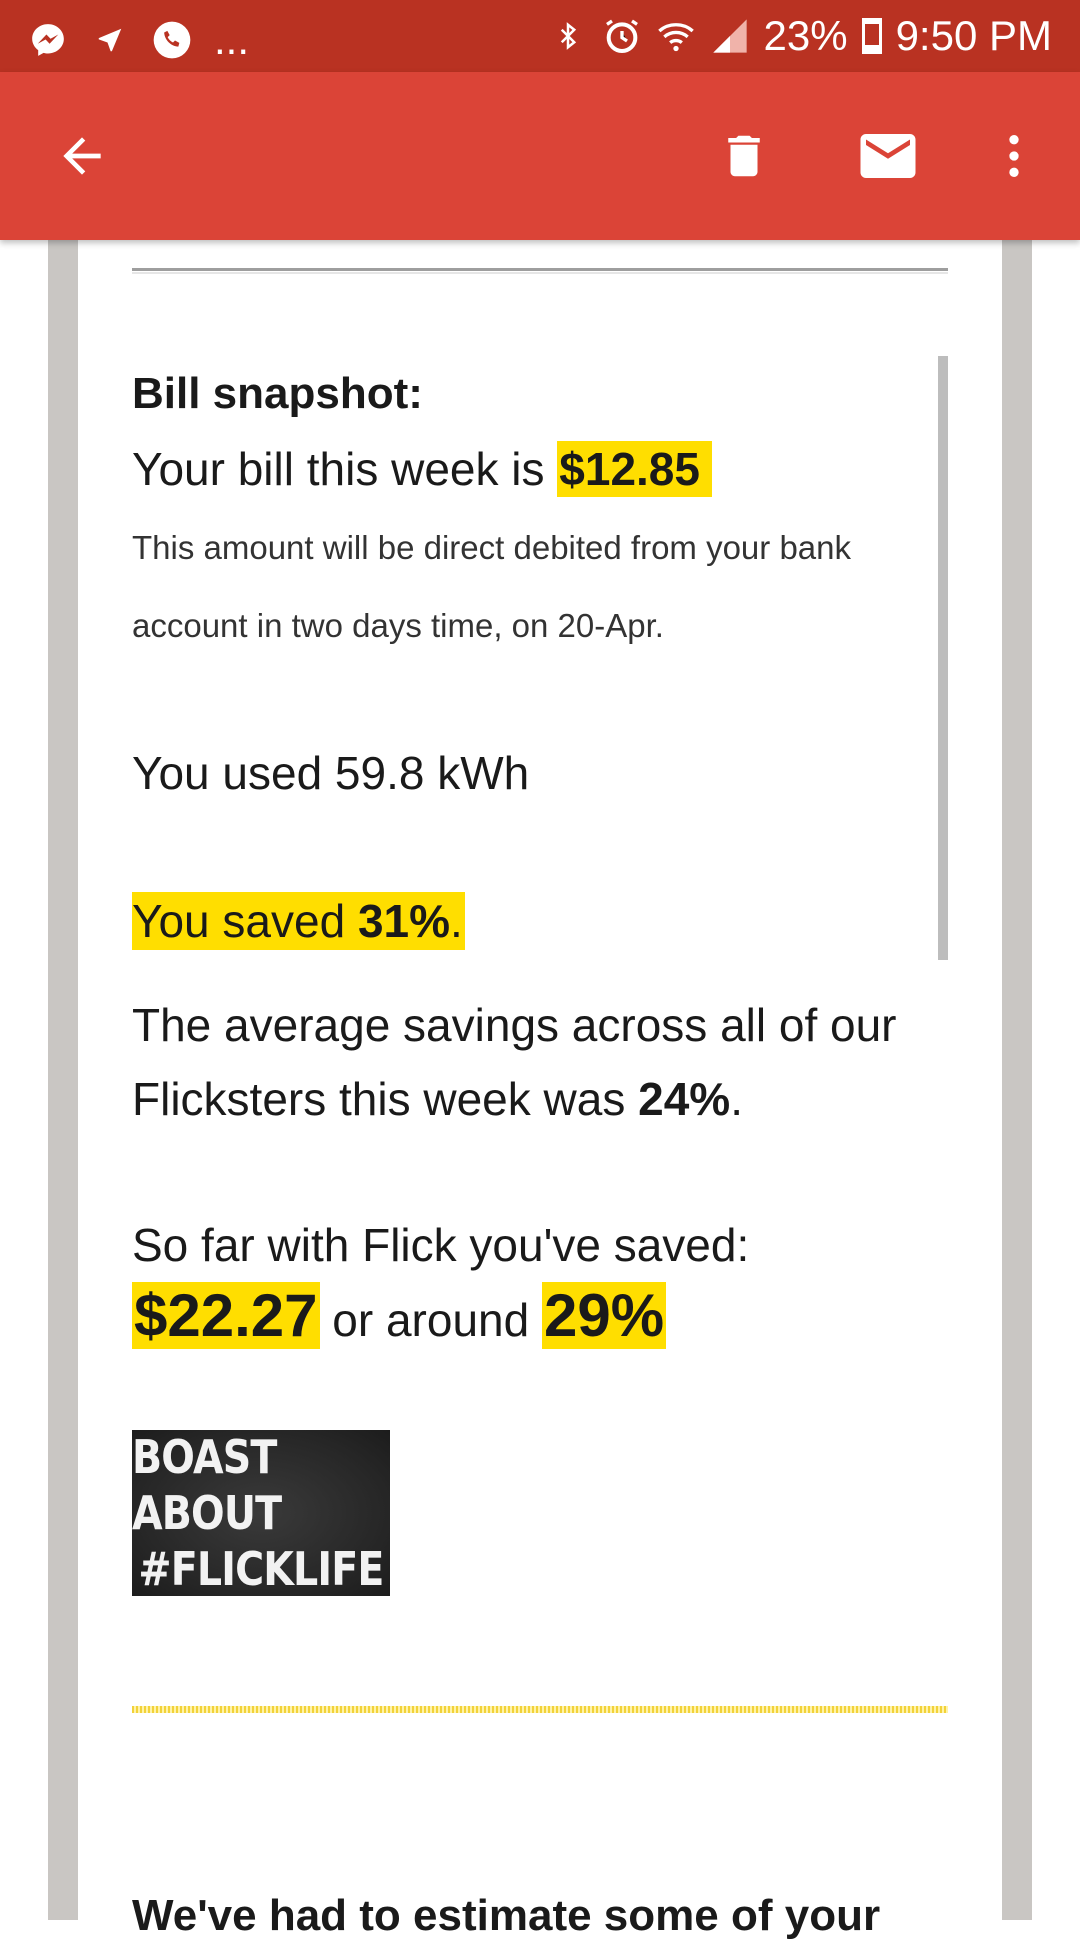 The width and height of the screenshot is (1080, 1944). What do you see at coordinates (514, 1025) in the screenshot?
I see `average-line-1: The average savings across all of our` at bounding box center [514, 1025].